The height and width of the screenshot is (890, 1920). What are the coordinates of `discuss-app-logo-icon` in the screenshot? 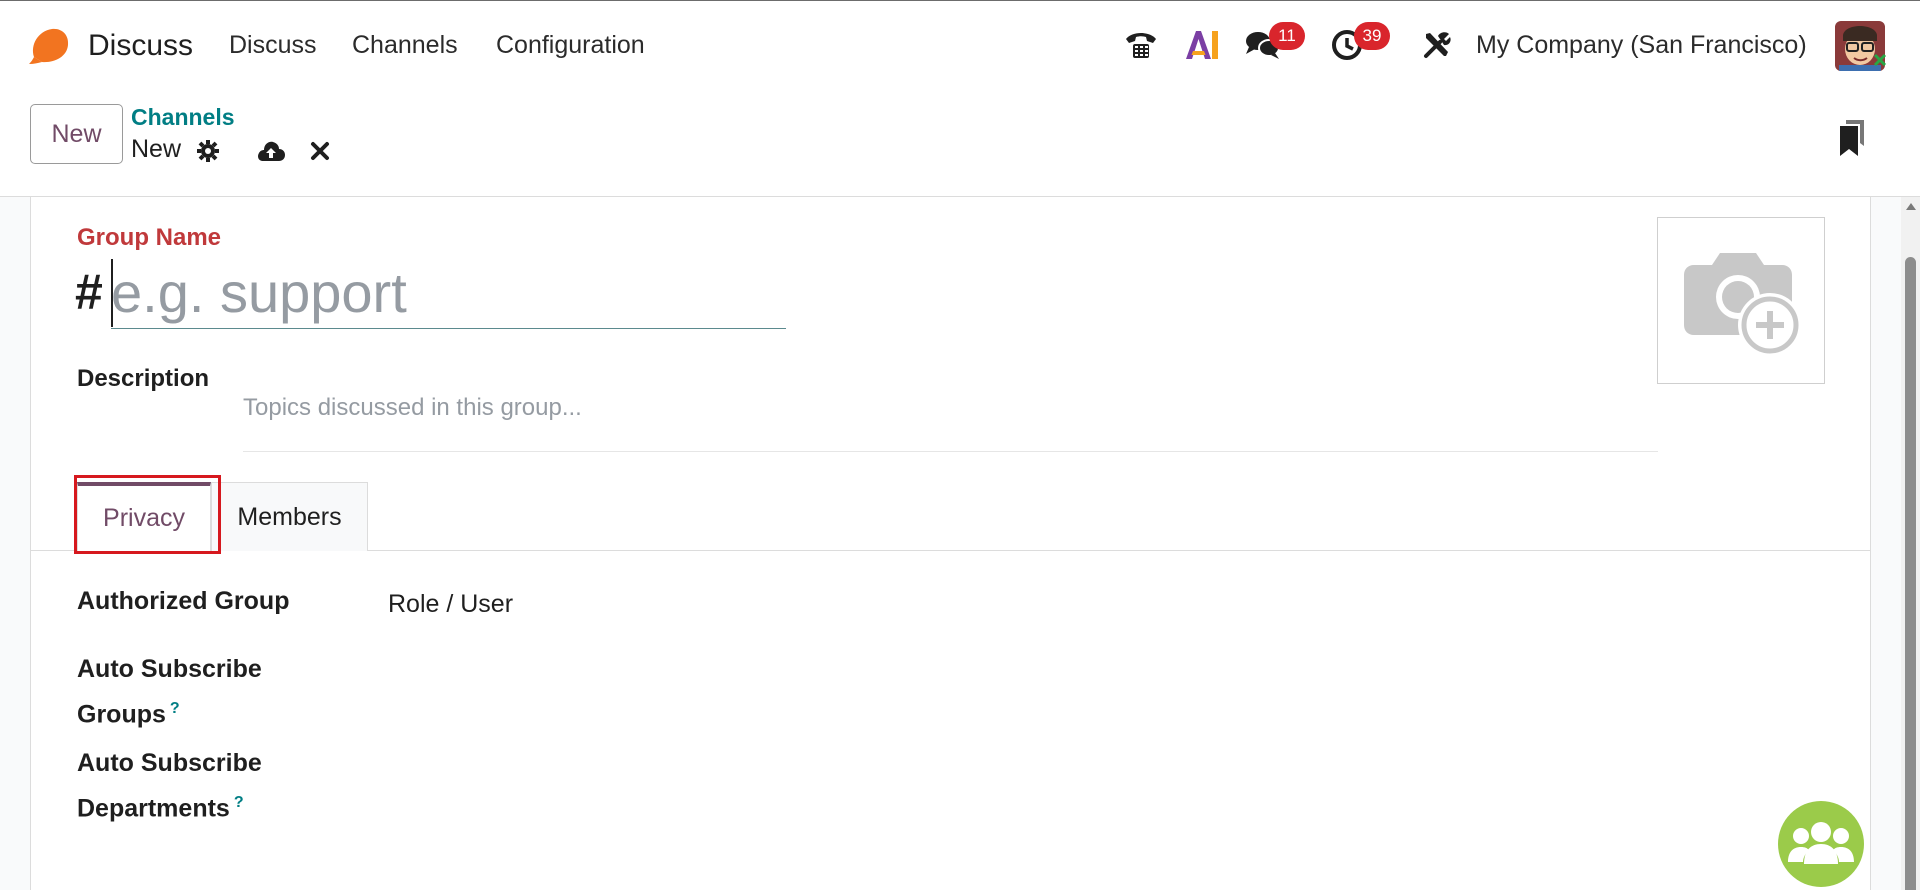 It's located at (49, 46).